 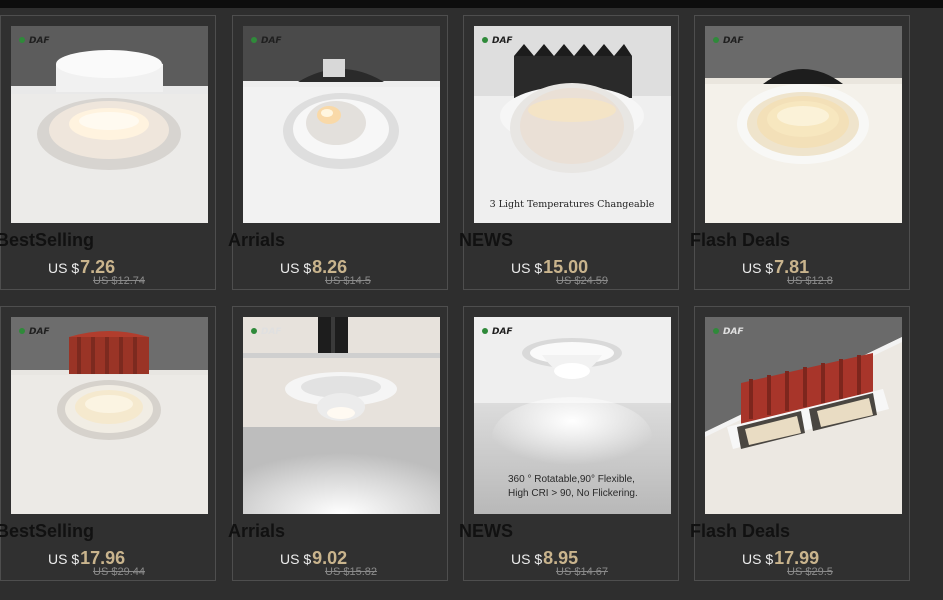 What do you see at coordinates (119, 281) in the screenshot?
I see `original-price: US $12.74` at bounding box center [119, 281].